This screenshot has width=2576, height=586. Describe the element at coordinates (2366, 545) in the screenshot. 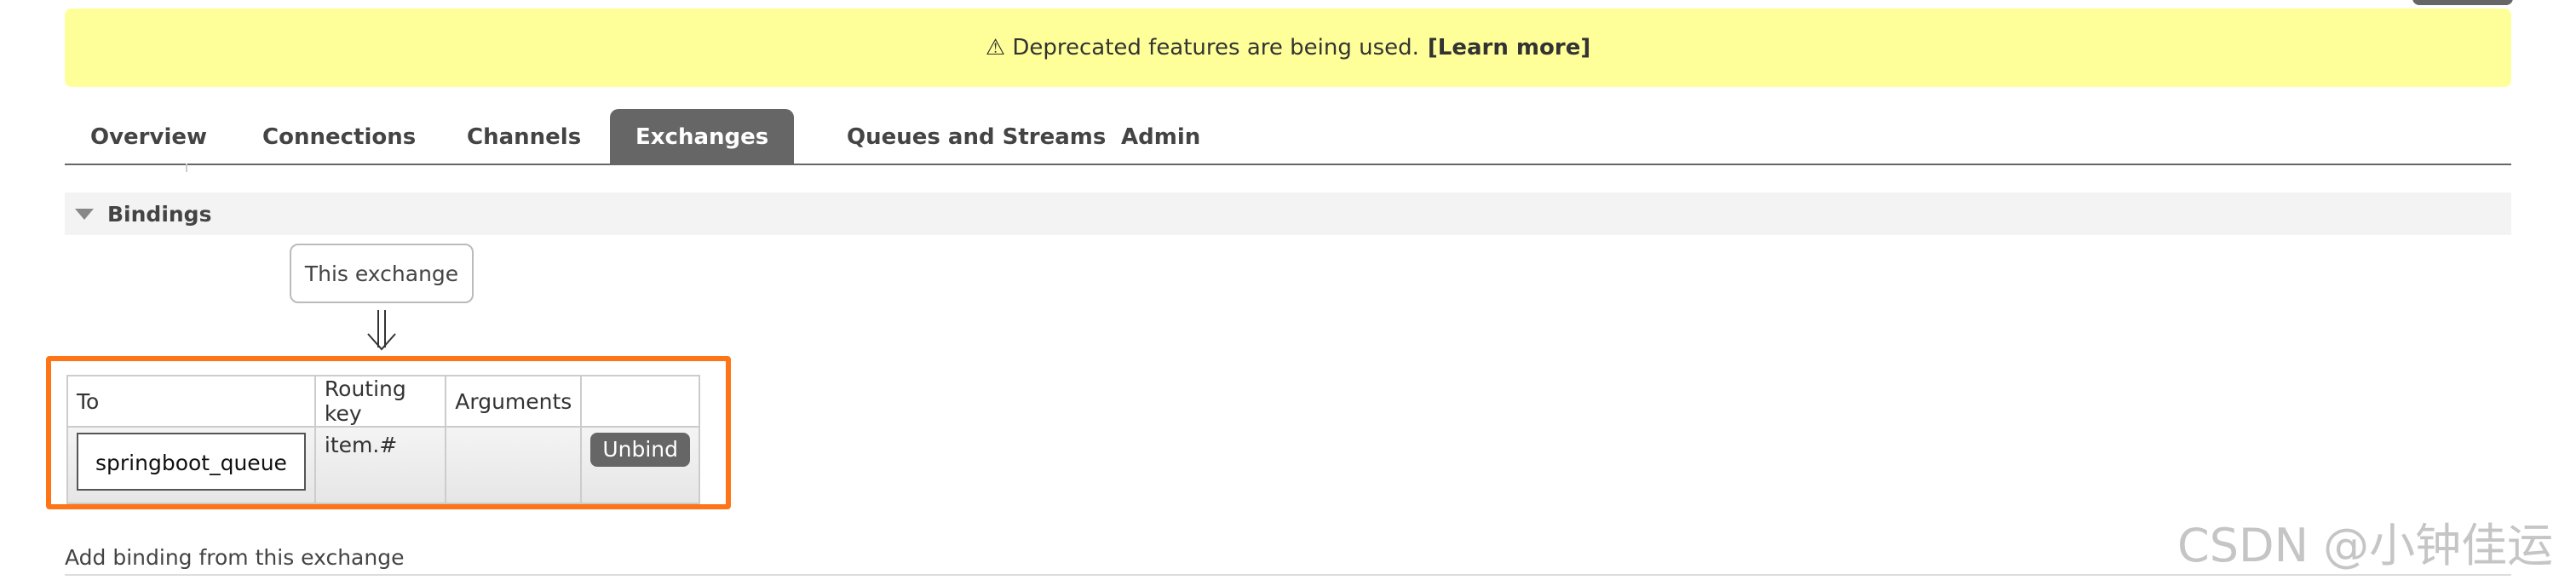

I see `watermark: CSDN @小钟佳运` at that location.